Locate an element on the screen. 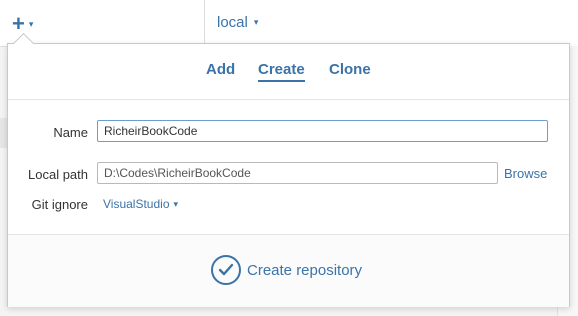  tab-clone: Clone is located at coordinates (350, 70).